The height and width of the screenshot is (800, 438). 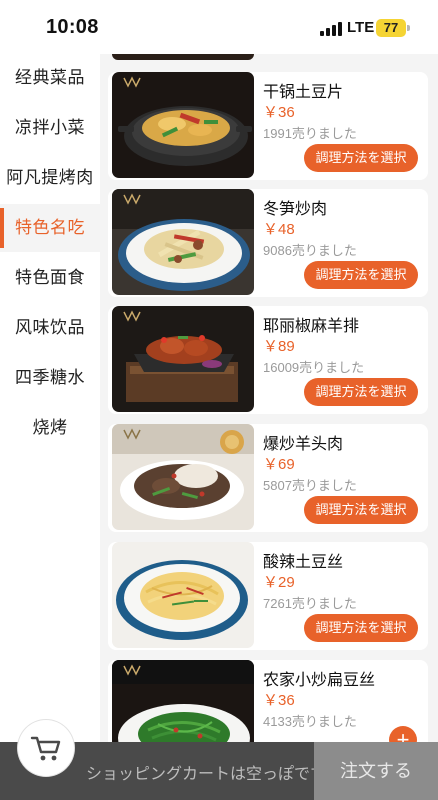 I want to click on dish-card: 爆炒羊头肉 ￥69 5807売りました 調理方法を選択, so click(x=268, y=478).